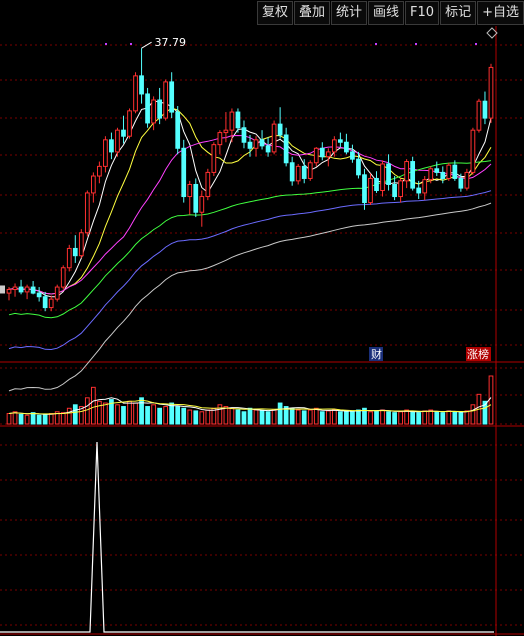  I want to click on toolbar-button-0: 复权, so click(274, 13).